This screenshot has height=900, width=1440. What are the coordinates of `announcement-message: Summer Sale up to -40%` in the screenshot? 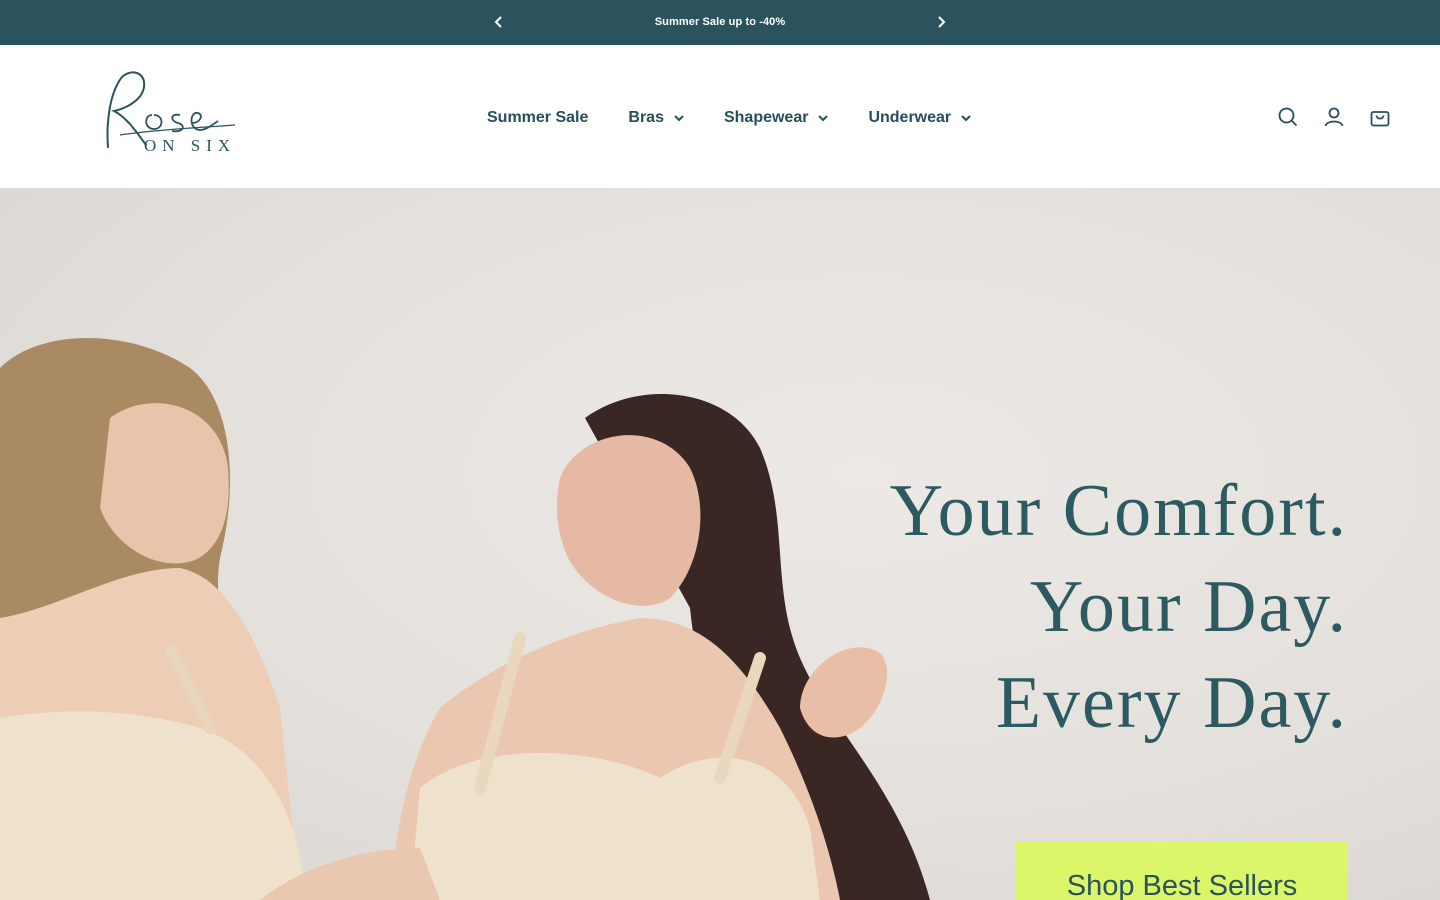 It's located at (720, 22).